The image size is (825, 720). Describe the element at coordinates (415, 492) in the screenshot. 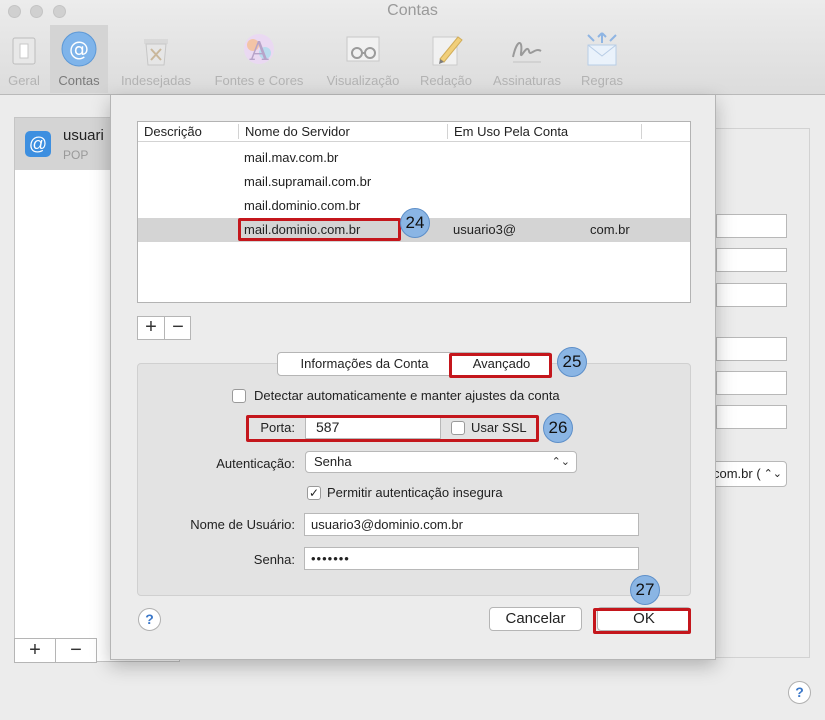

I see `allow-insecure-label: Permitir autenticação insegura` at that location.